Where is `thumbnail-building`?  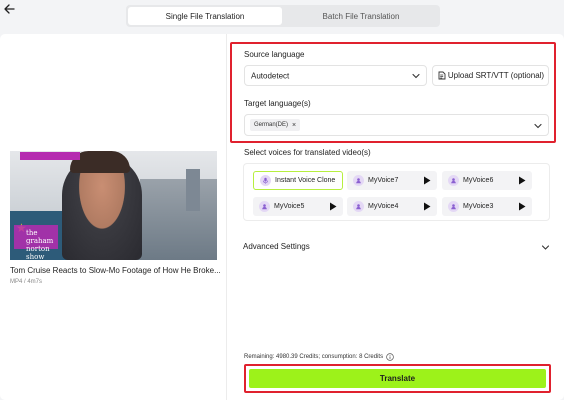 thumbnail-building is located at coordinates (193, 190).